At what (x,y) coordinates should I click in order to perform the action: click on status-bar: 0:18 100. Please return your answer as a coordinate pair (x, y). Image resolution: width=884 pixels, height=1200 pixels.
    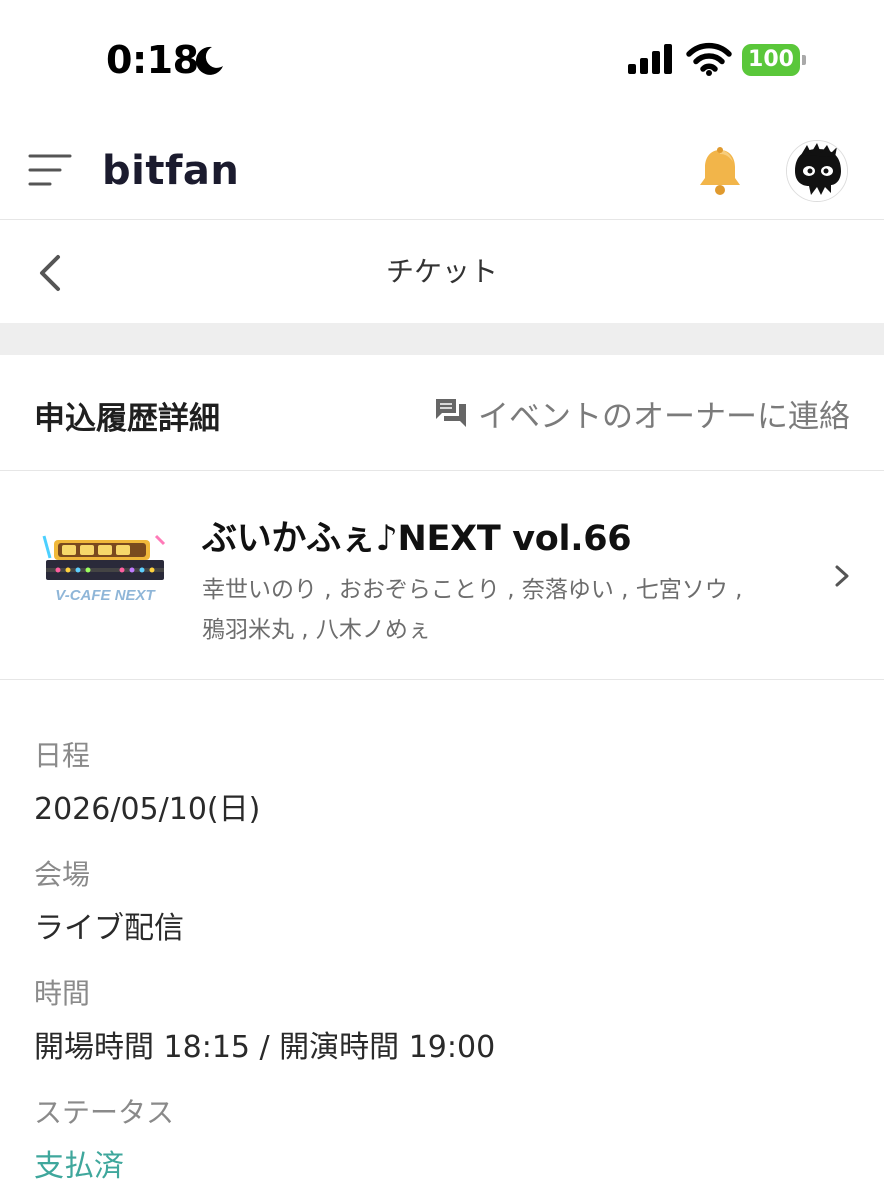
    Looking at the image, I should click on (442, 60).